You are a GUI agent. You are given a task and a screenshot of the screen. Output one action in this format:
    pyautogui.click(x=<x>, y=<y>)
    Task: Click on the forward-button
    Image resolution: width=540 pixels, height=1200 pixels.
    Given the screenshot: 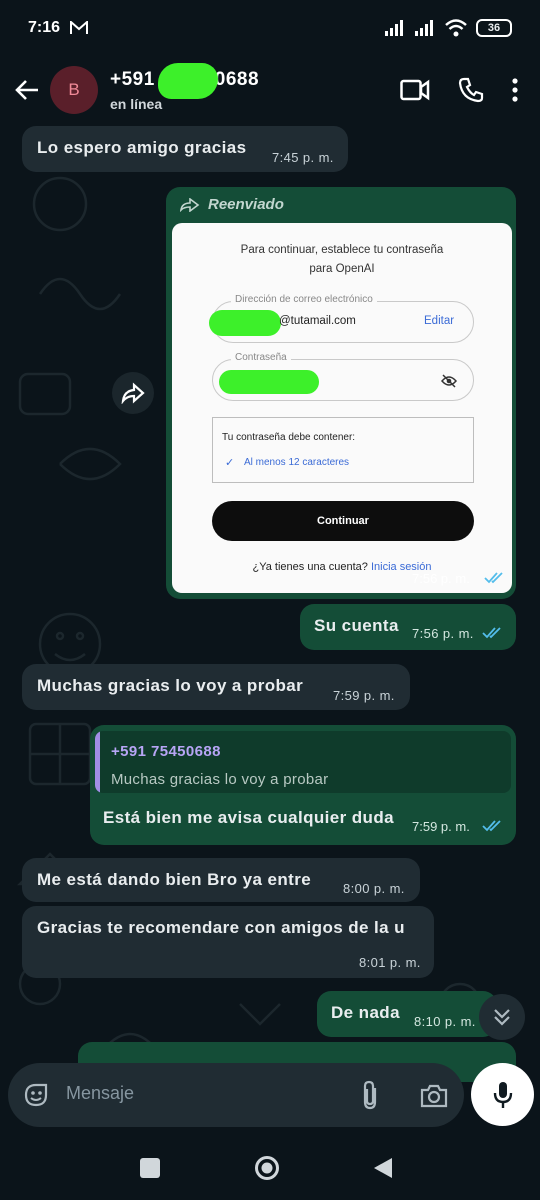 What is the action you would take?
    pyautogui.click(x=133, y=393)
    